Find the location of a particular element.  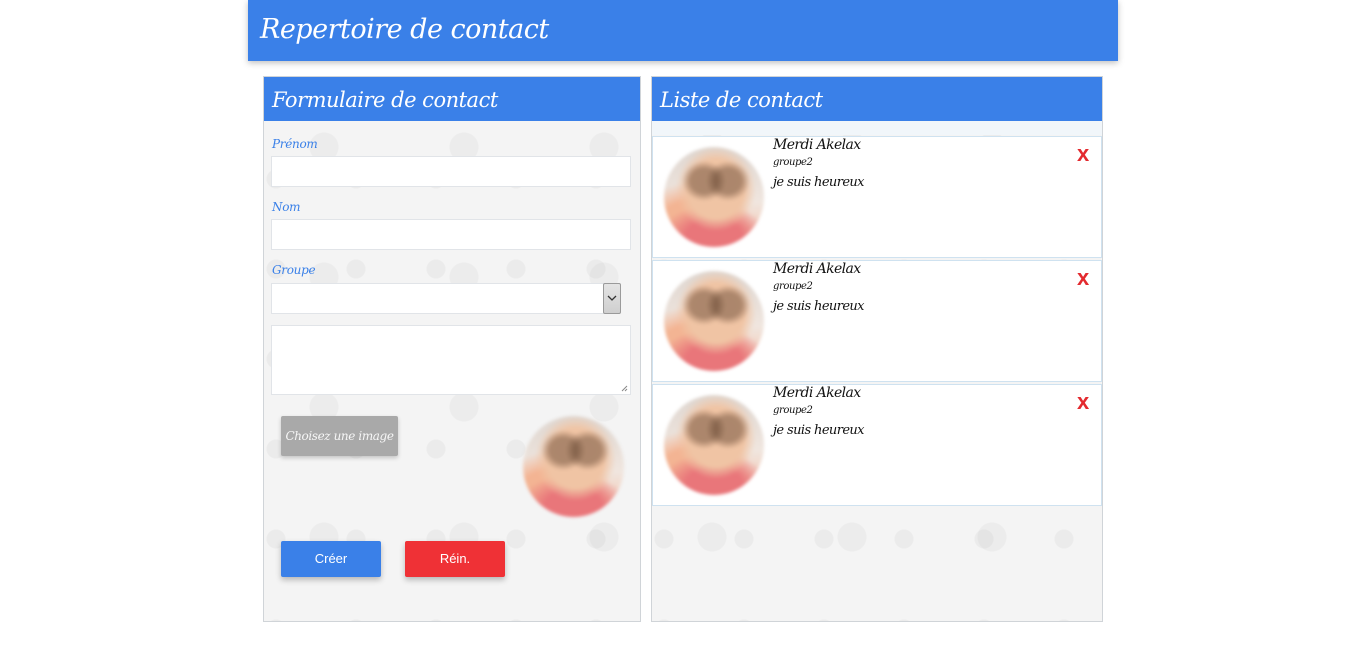

create-button: Créer is located at coordinates (331, 559).